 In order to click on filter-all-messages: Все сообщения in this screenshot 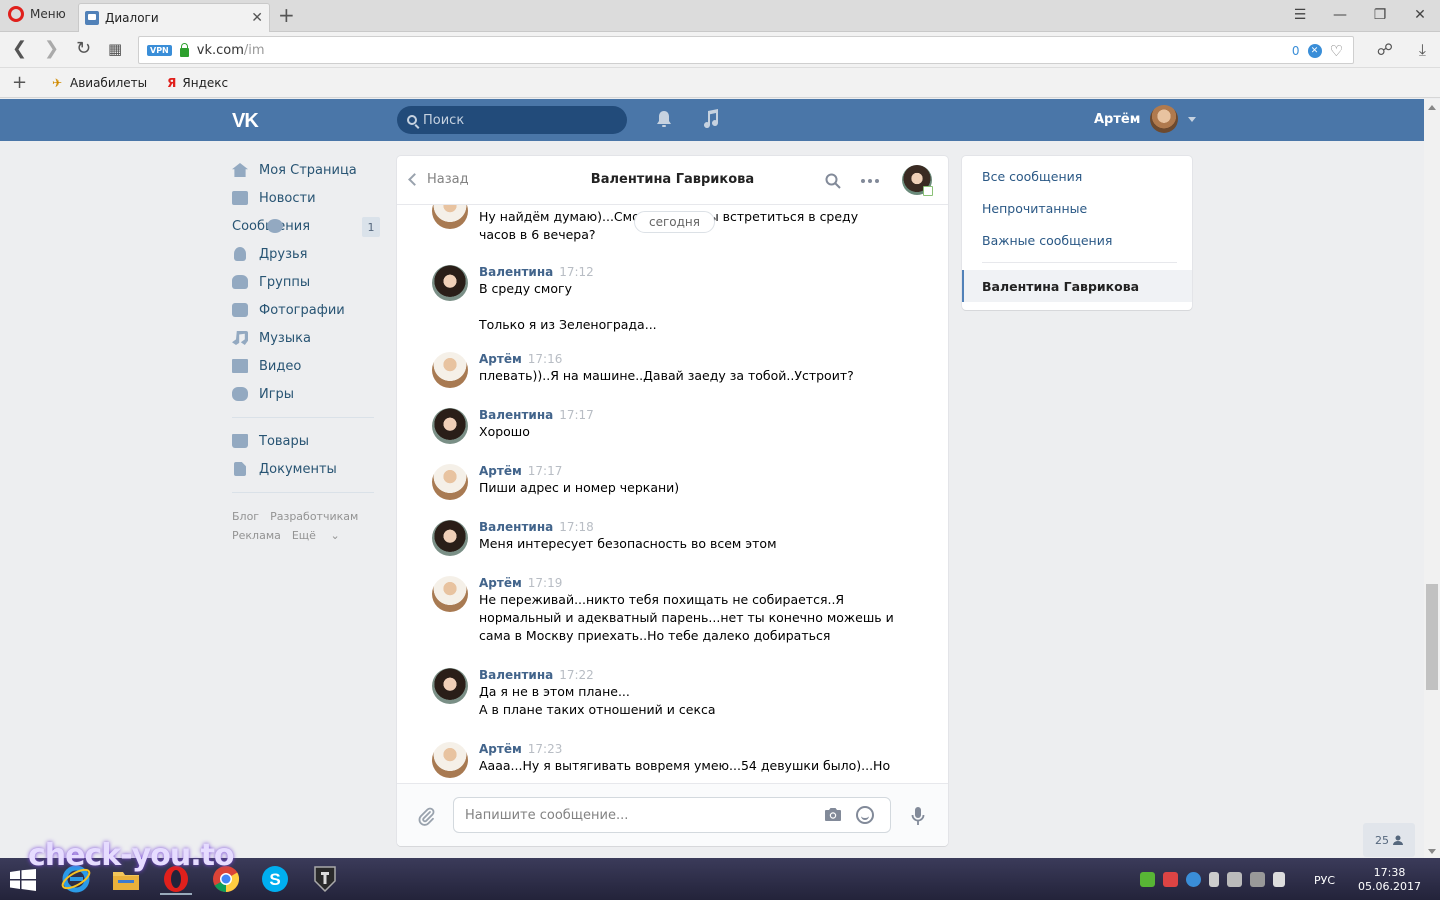, I will do `click(1077, 172)`.